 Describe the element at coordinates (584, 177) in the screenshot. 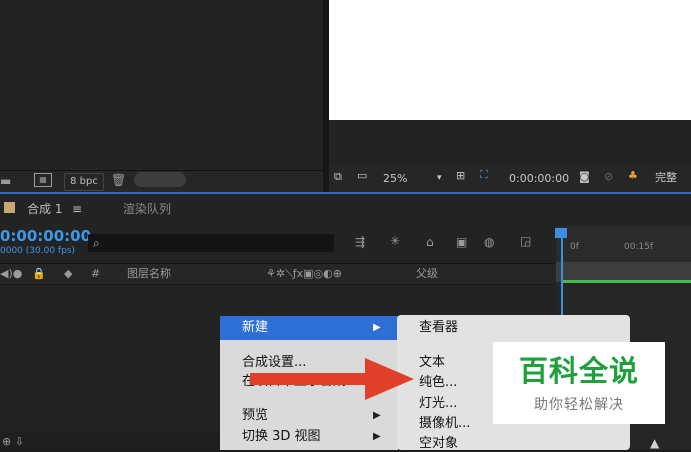

I see `camera-icon: ◙` at that location.